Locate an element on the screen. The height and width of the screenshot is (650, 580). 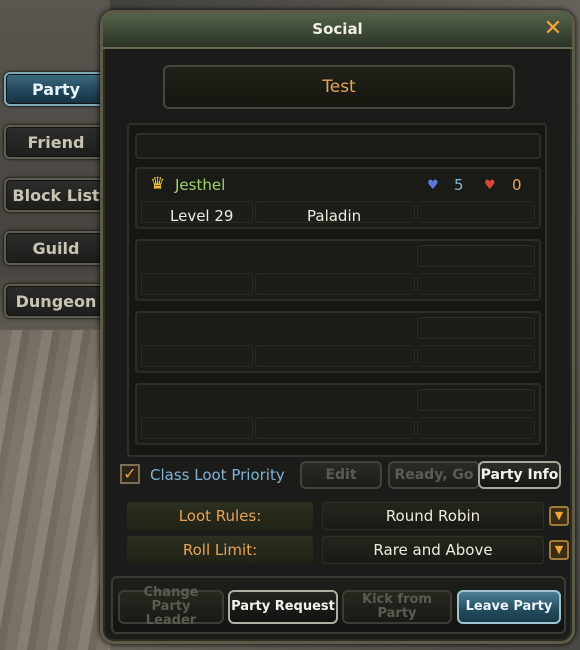
tab-guild: Guild is located at coordinates (56, 248).